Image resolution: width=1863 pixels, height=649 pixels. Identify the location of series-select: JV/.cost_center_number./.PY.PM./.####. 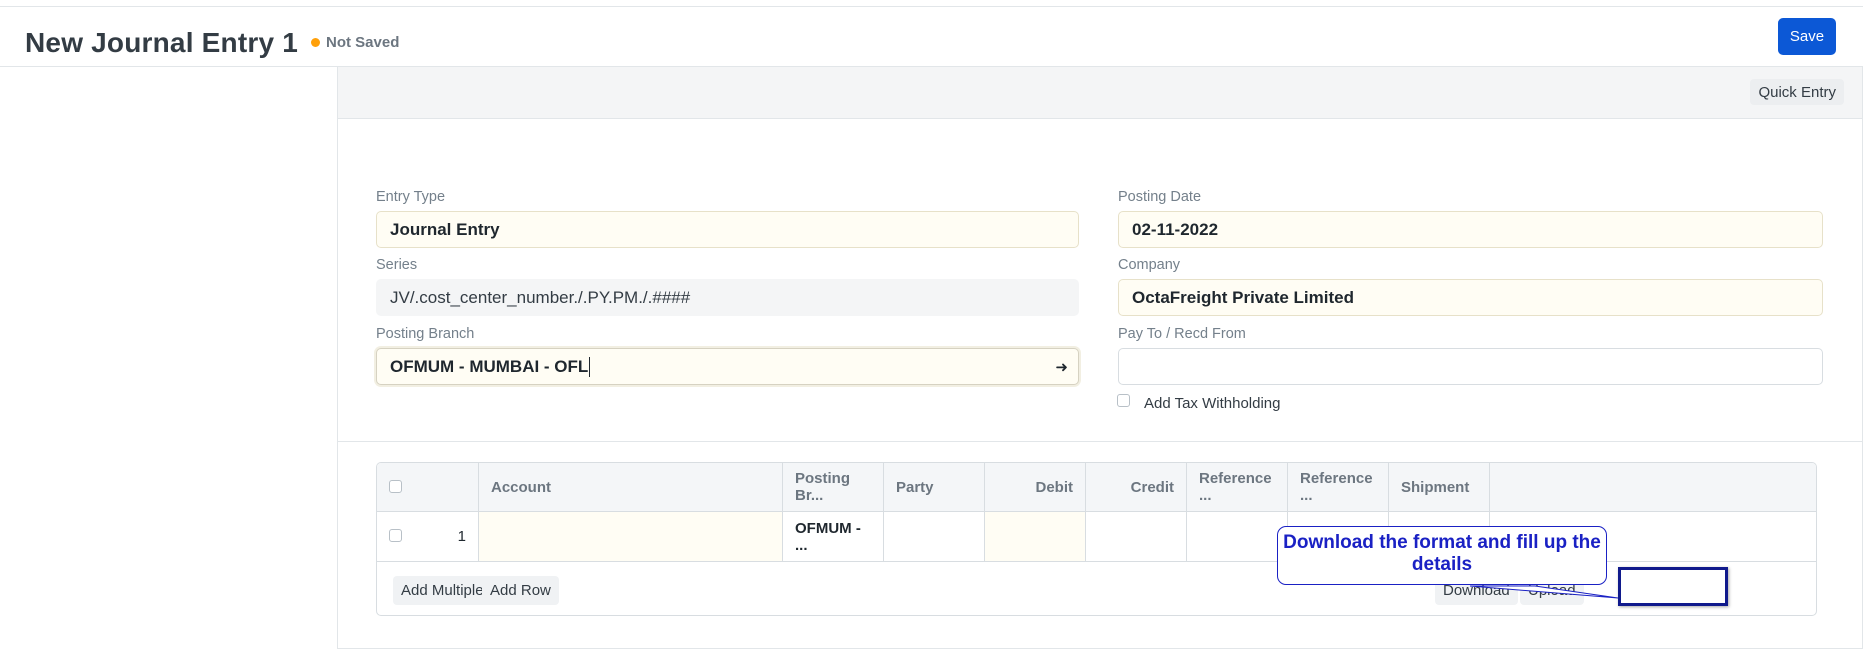
(727, 297).